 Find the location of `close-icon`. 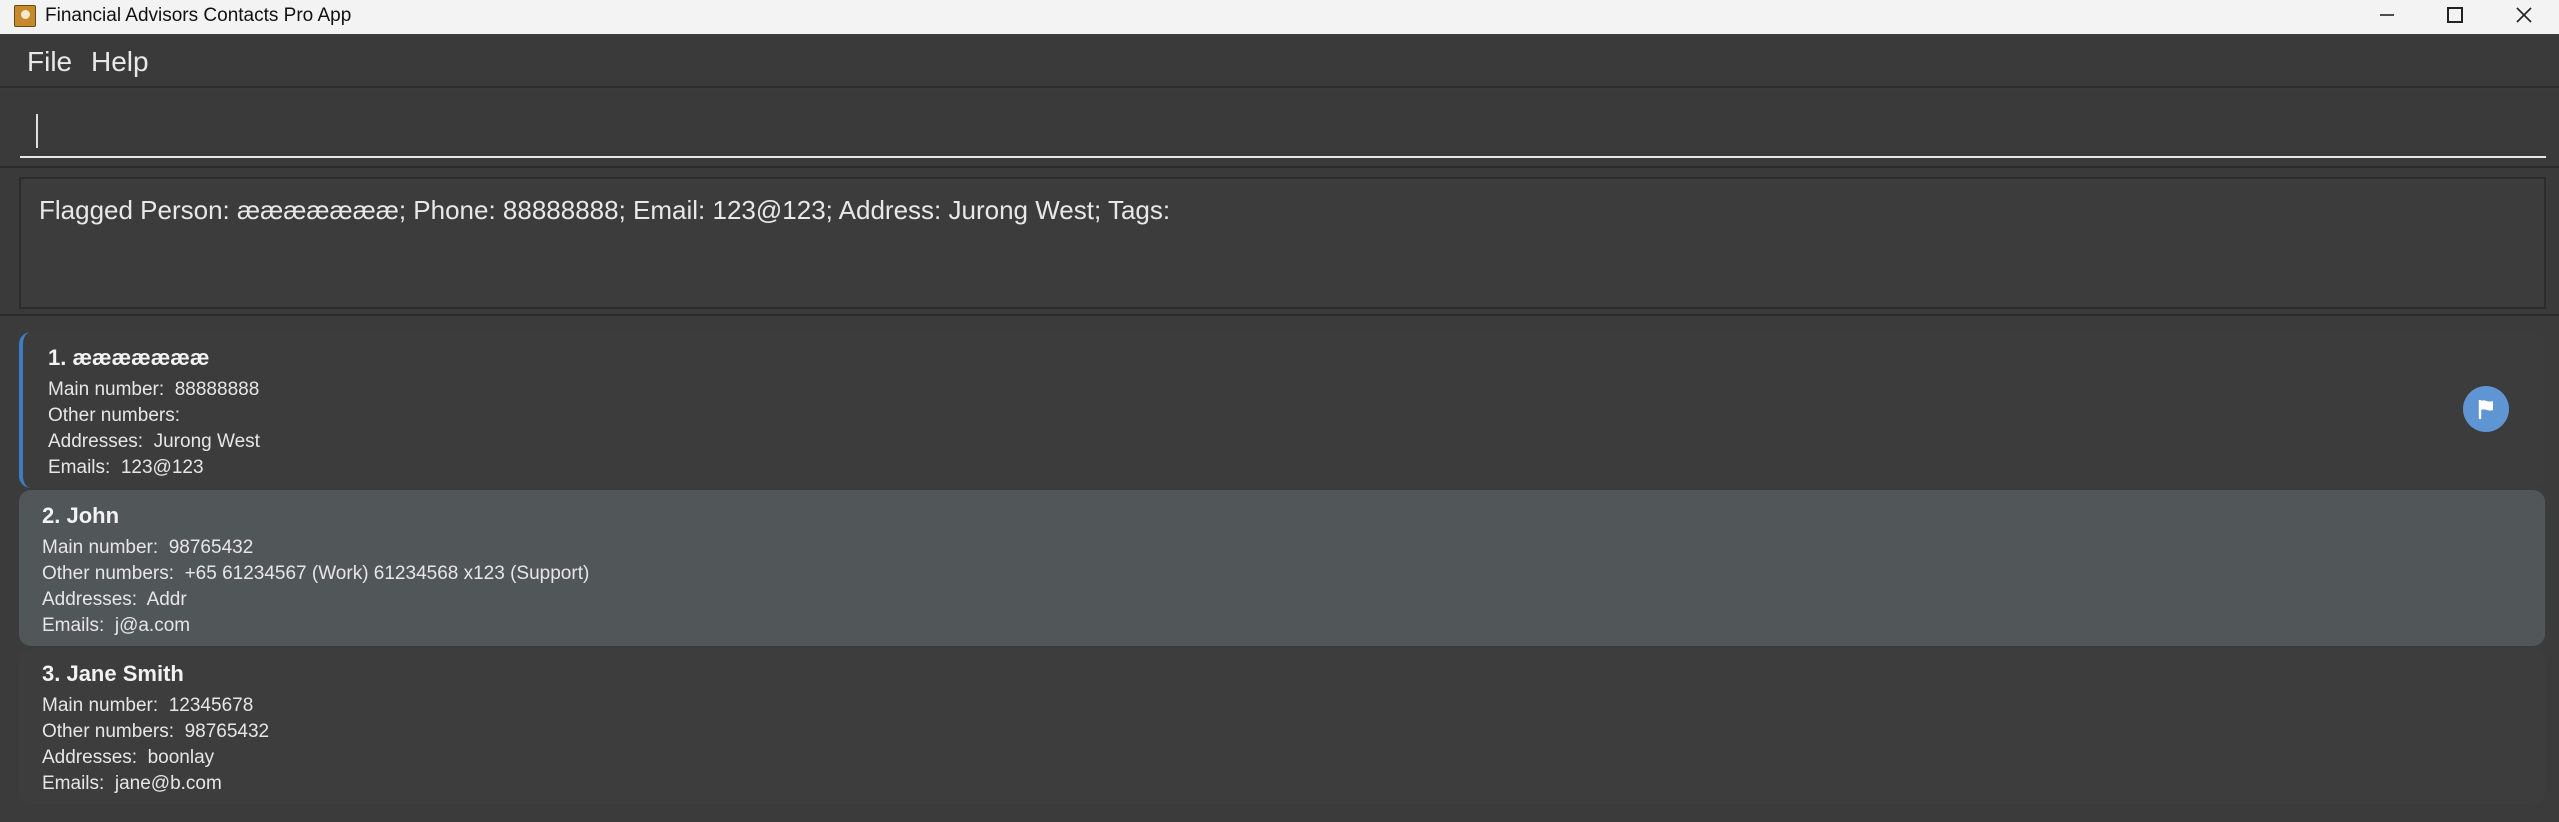

close-icon is located at coordinates (2524, 15).